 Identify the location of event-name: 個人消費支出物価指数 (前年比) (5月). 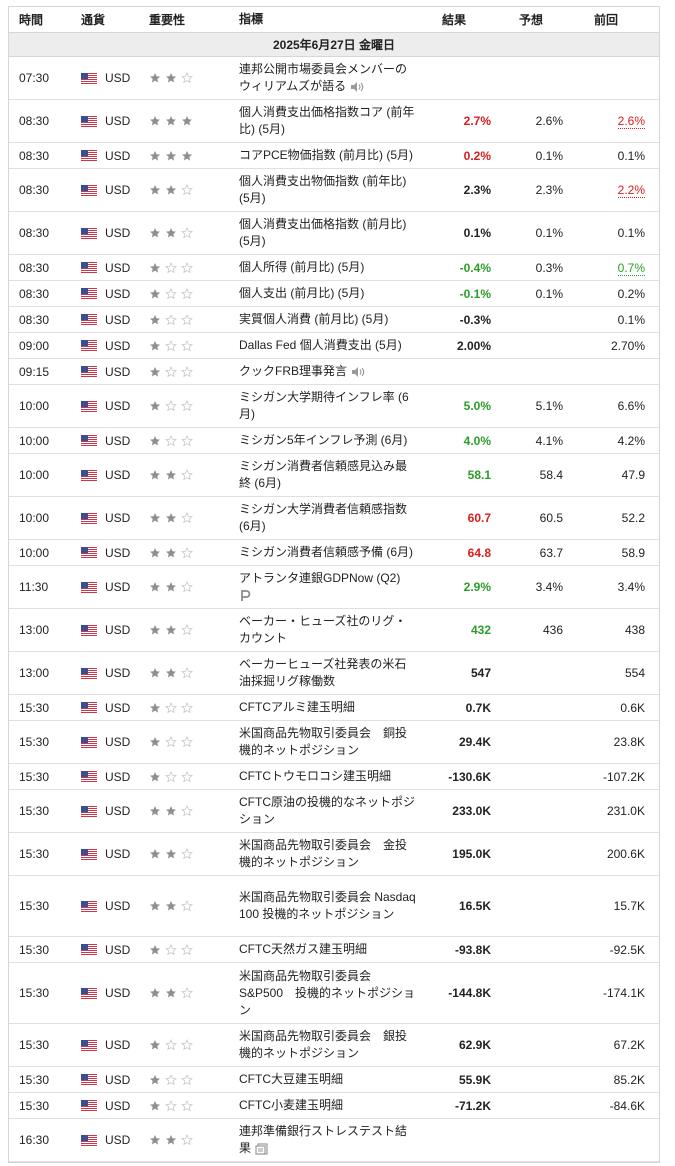
(322, 190).